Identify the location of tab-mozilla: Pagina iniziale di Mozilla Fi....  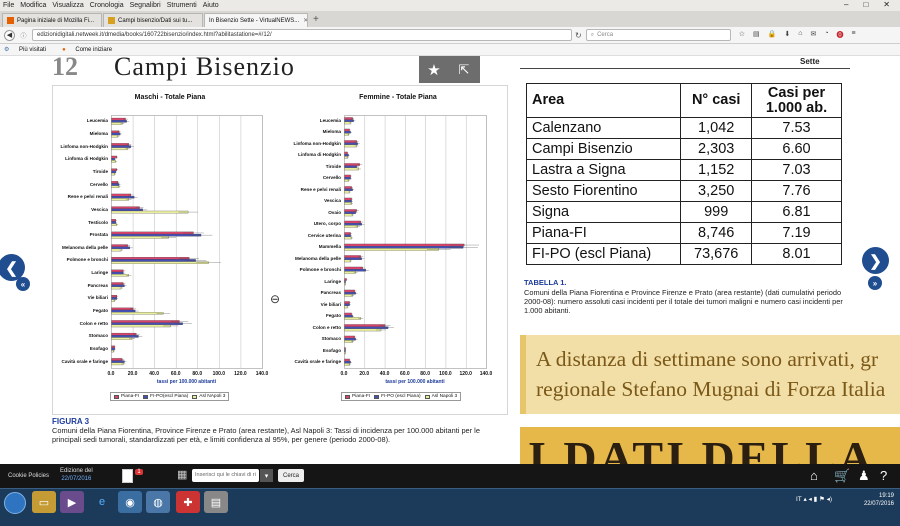
(52, 20).